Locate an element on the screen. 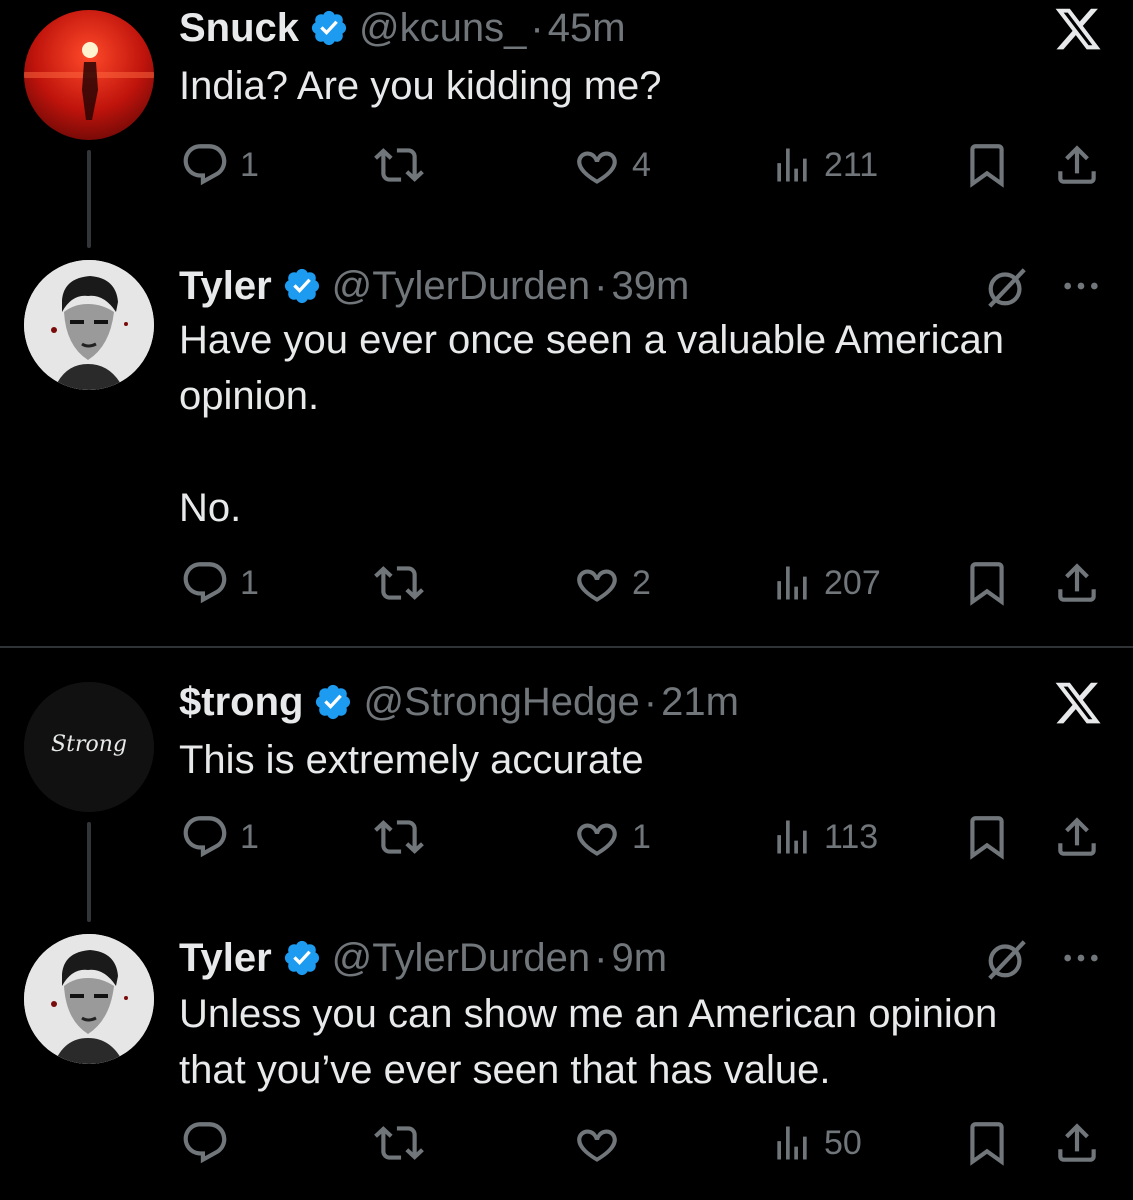  view-count: 211 is located at coordinates (851, 164).